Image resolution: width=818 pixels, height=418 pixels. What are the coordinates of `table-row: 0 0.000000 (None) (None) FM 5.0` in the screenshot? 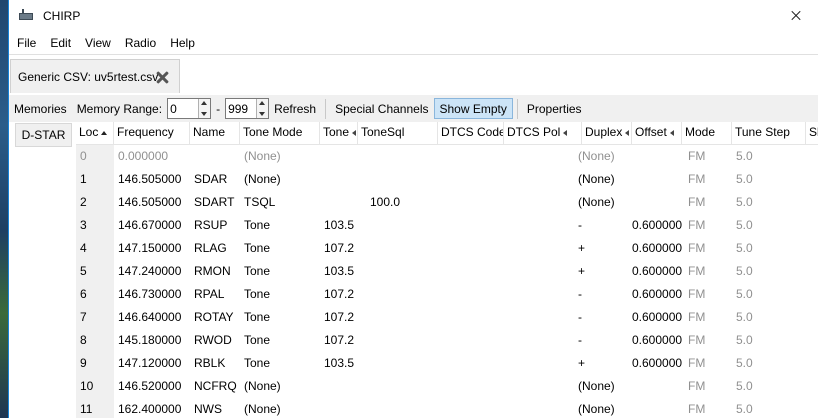 It's located at (447, 156).